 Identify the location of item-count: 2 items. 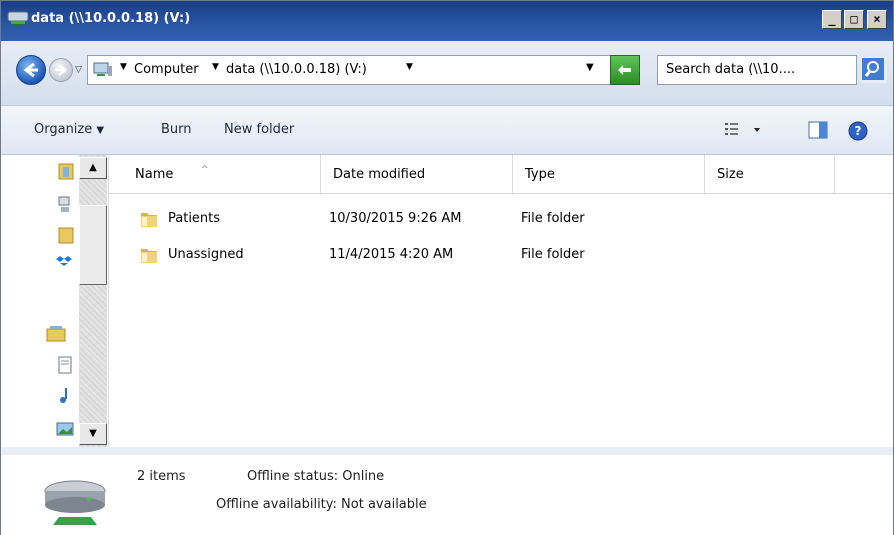
(161, 476).